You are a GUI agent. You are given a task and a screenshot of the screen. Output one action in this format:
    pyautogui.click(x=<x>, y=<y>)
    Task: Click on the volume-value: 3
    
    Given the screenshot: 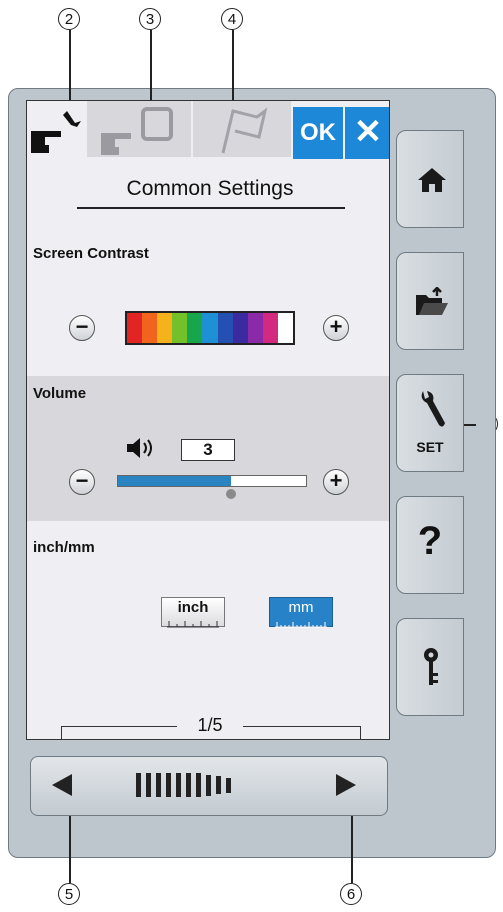 What is the action you would take?
    pyautogui.click(x=208, y=450)
    